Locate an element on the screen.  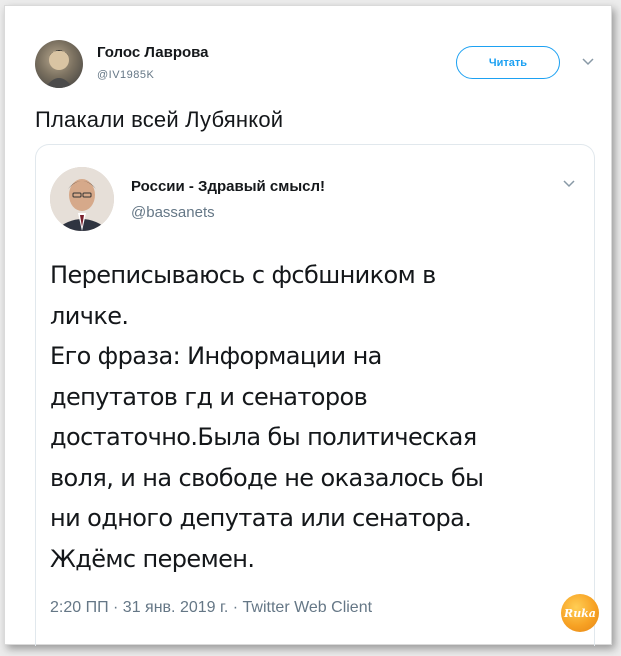
author-avatar is located at coordinates (59, 64).